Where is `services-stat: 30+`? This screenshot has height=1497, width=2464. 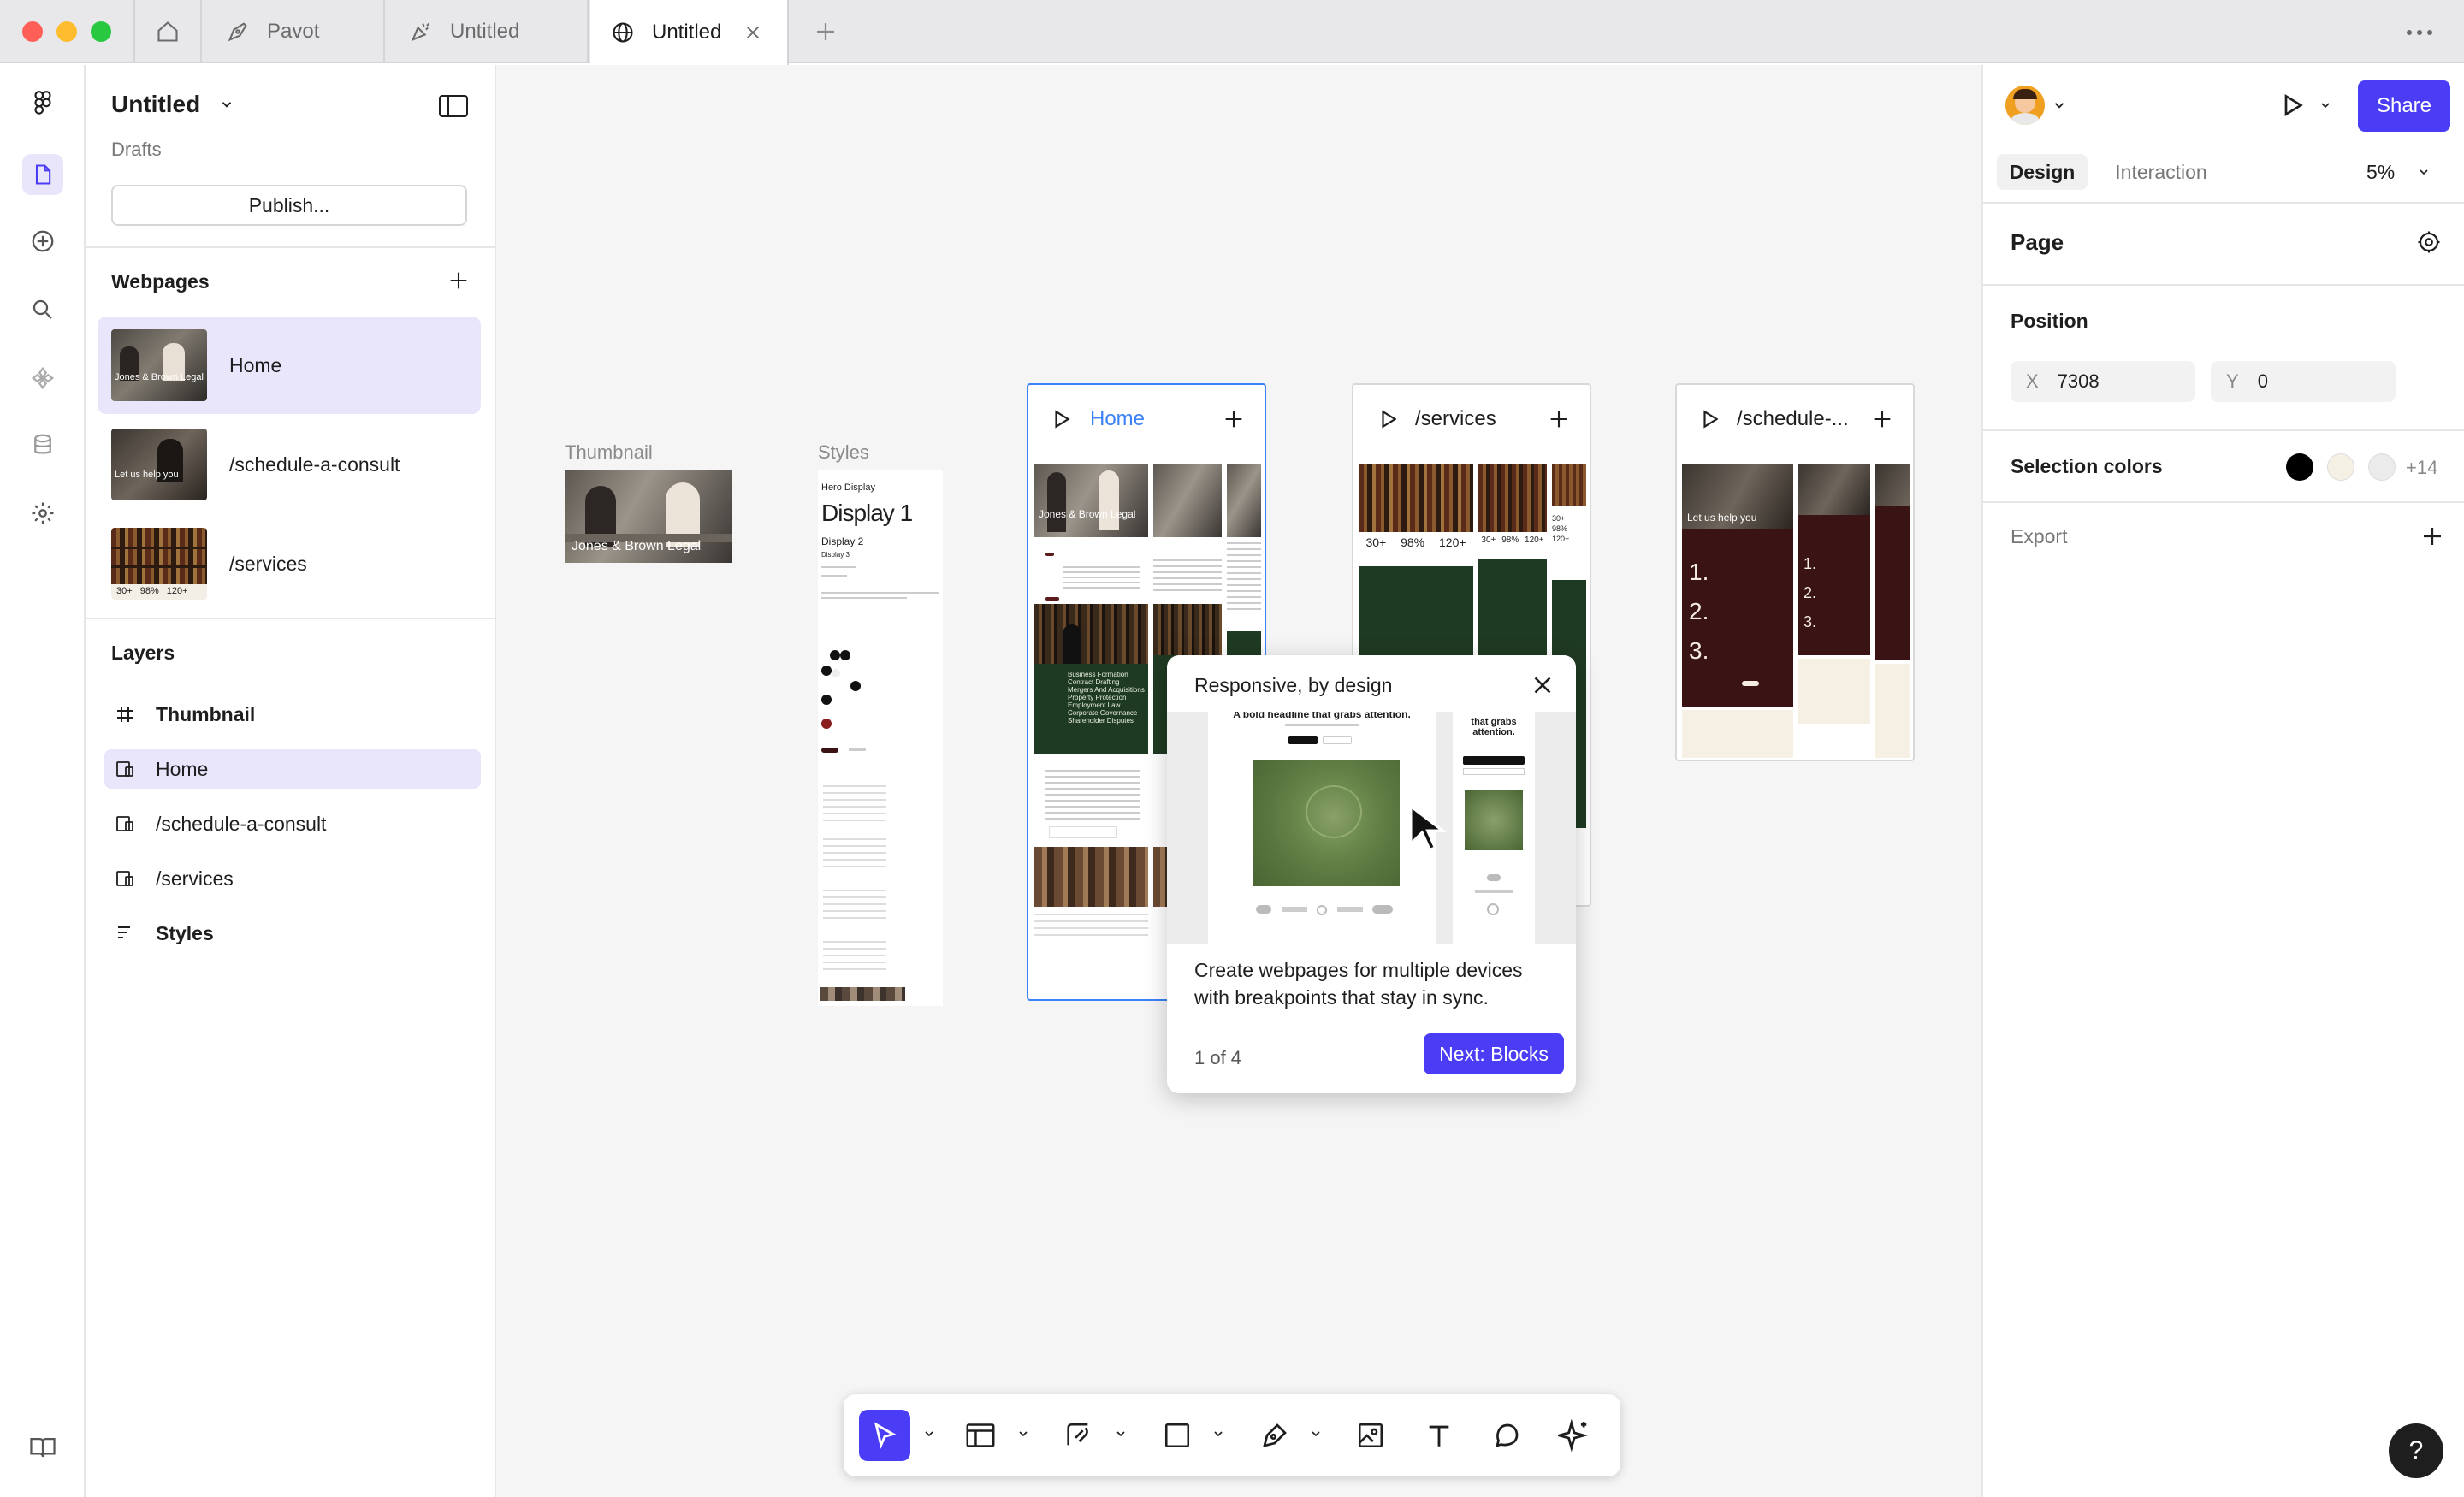
services-stat: 30+ is located at coordinates (1488, 540).